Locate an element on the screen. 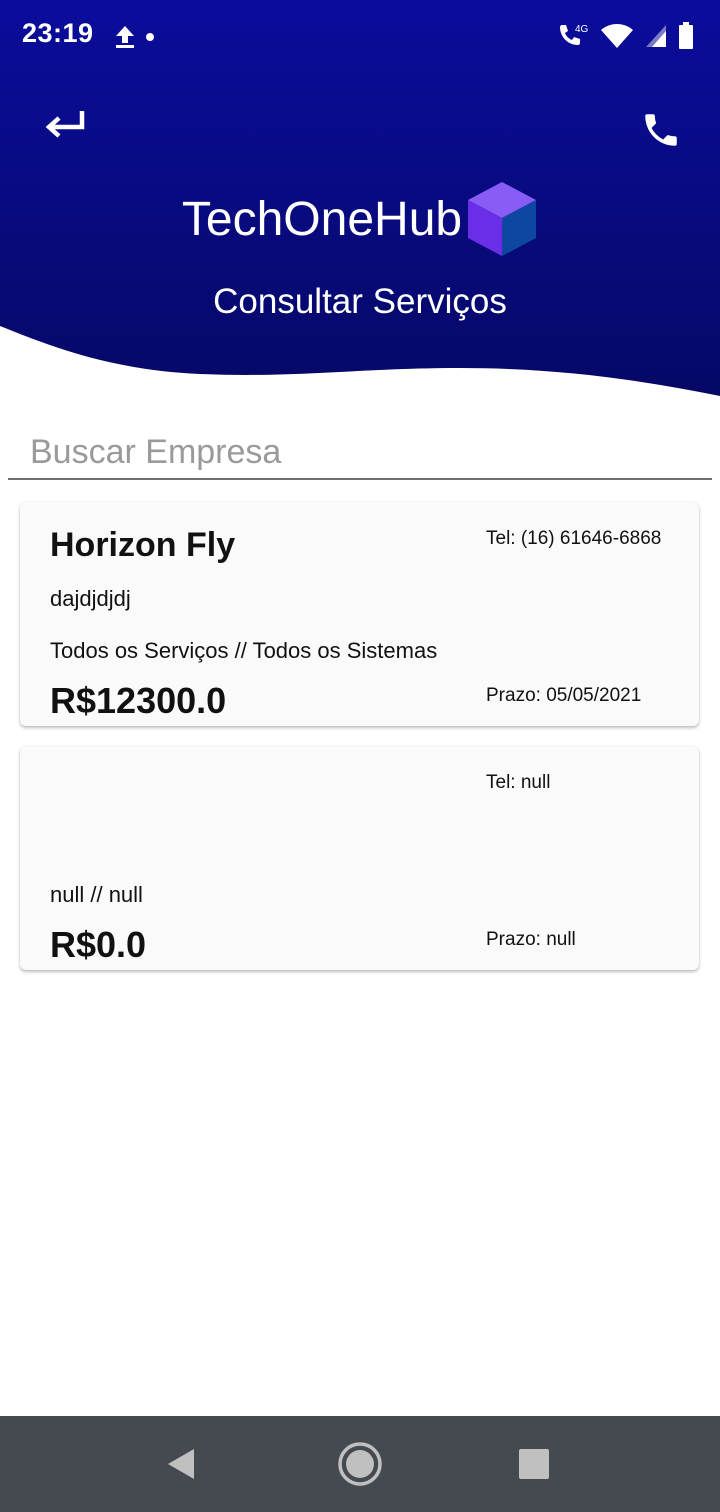  wifi-icon is located at coordinates (617, 36).